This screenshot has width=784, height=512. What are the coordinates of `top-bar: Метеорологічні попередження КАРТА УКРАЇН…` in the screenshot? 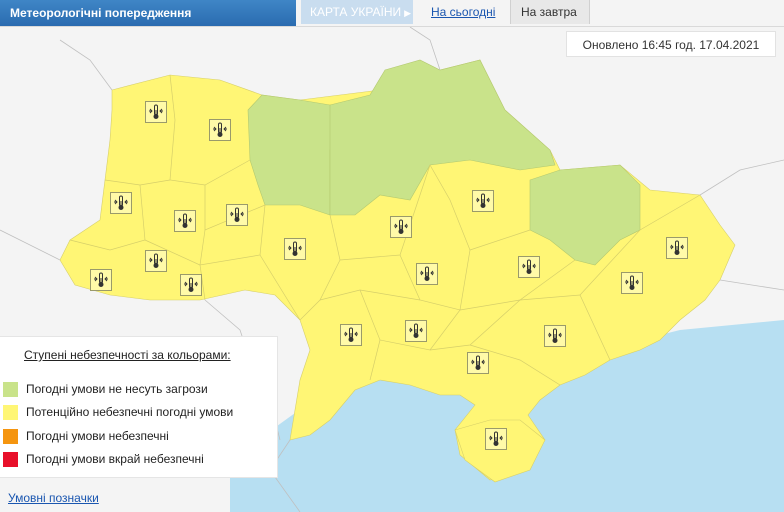 It's located at (392, 13).